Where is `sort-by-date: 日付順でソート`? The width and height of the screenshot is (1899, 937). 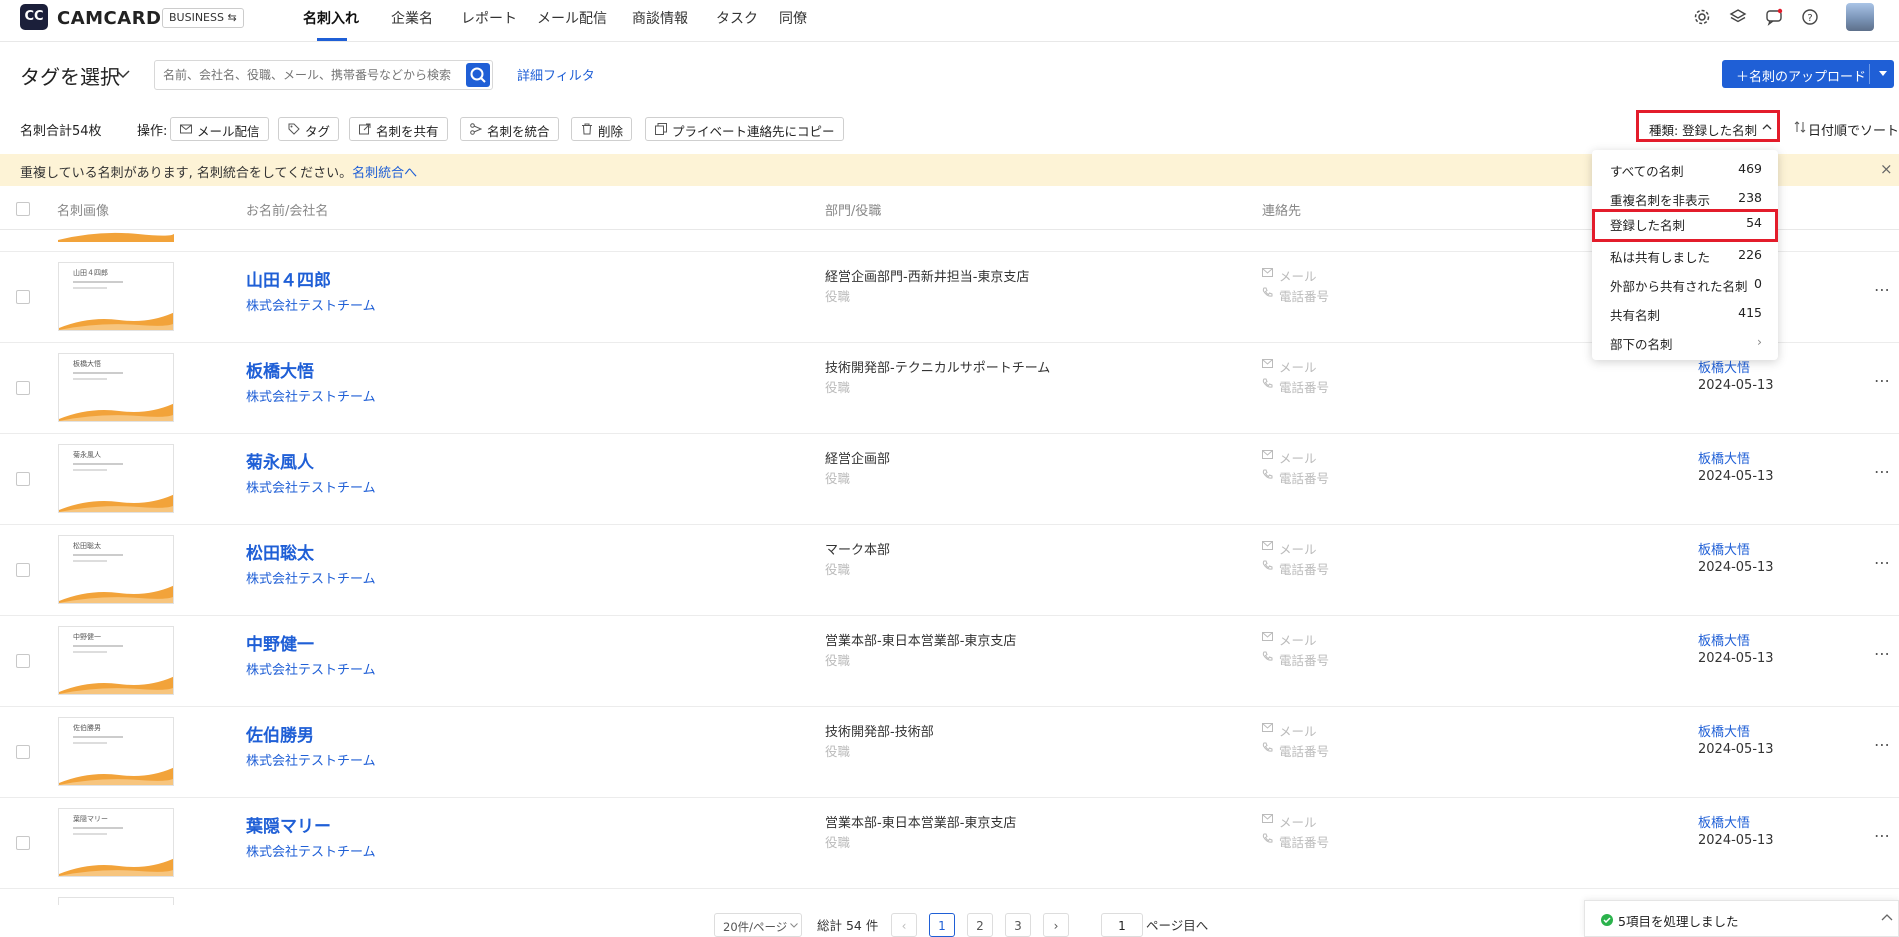
sort-by-date: 日付順でソート is located at coordinates (1853, 129).